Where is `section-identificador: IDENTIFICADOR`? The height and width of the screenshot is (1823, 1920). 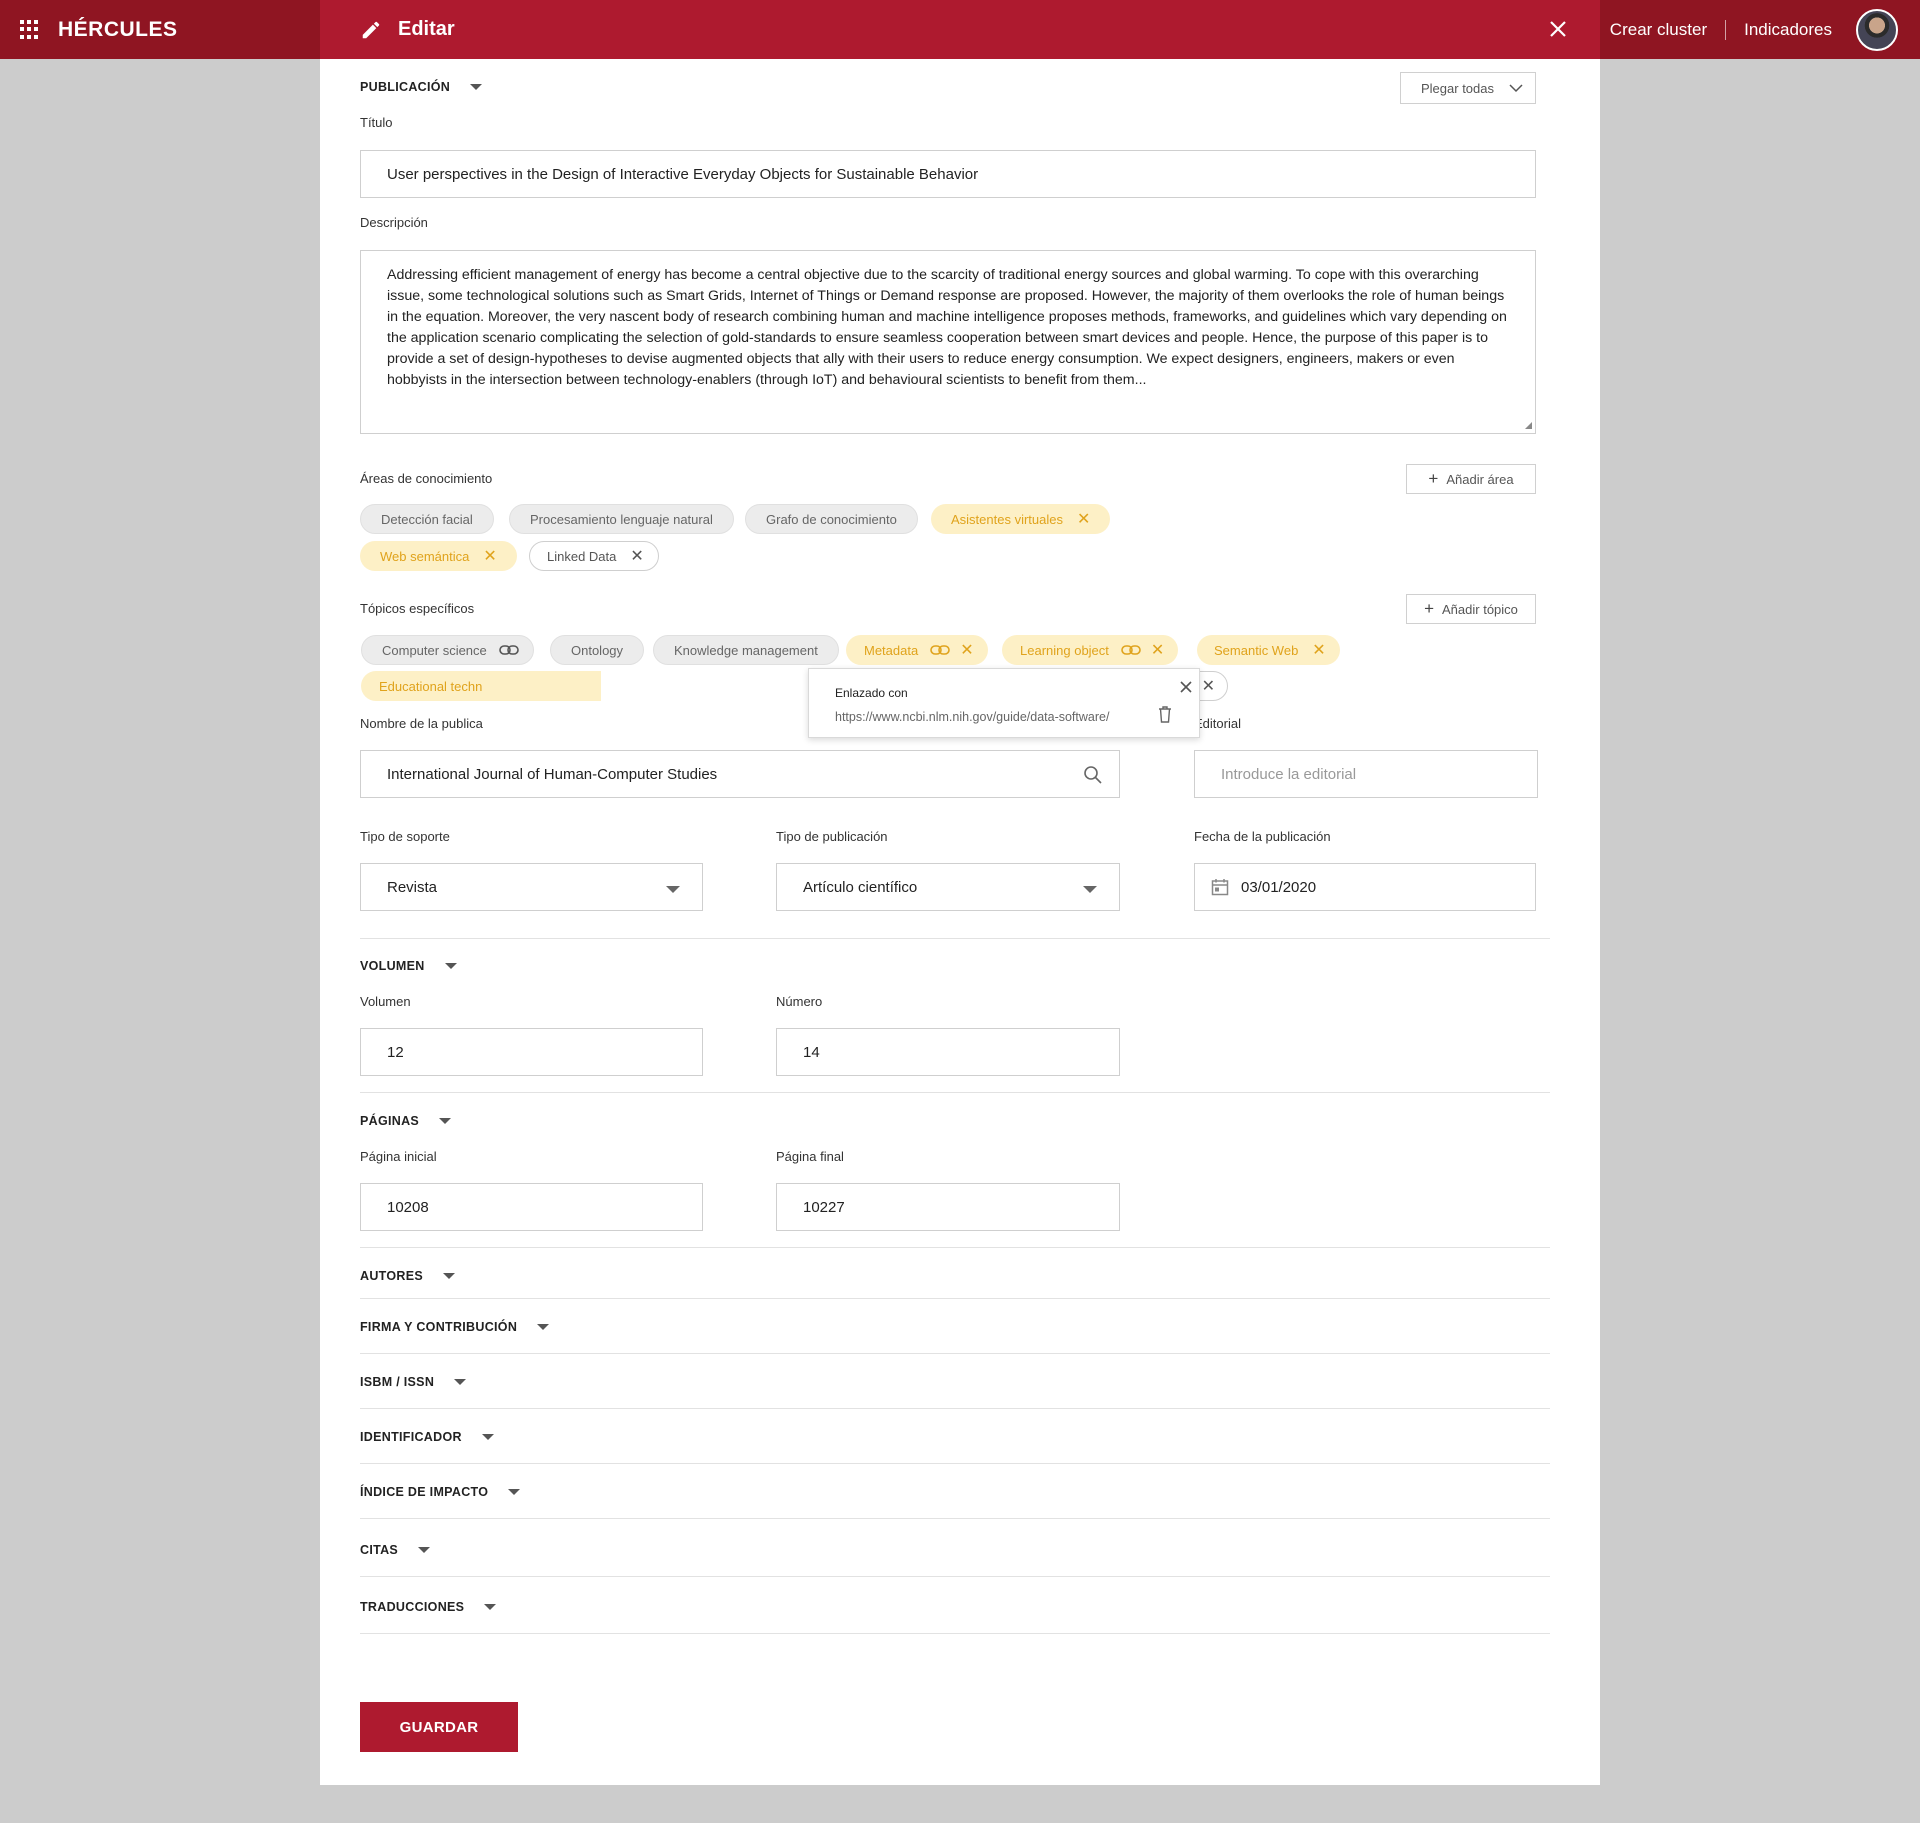 section-identificador: IDENTIFICADOR is located at coordinates (427, 1437).